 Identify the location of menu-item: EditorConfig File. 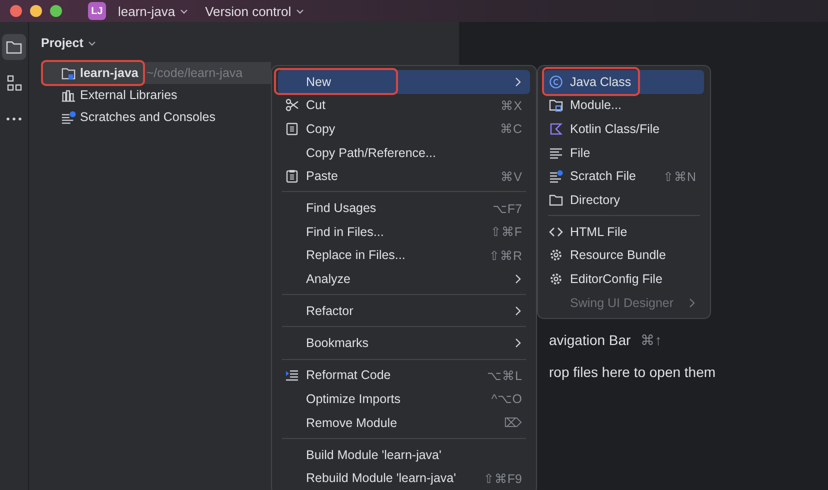
(624, 279).